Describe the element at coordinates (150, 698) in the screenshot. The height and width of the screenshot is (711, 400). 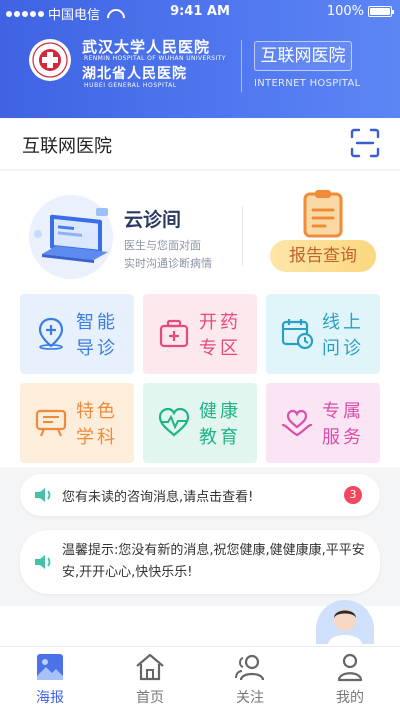
I see `tab-label: 首页` at that location.